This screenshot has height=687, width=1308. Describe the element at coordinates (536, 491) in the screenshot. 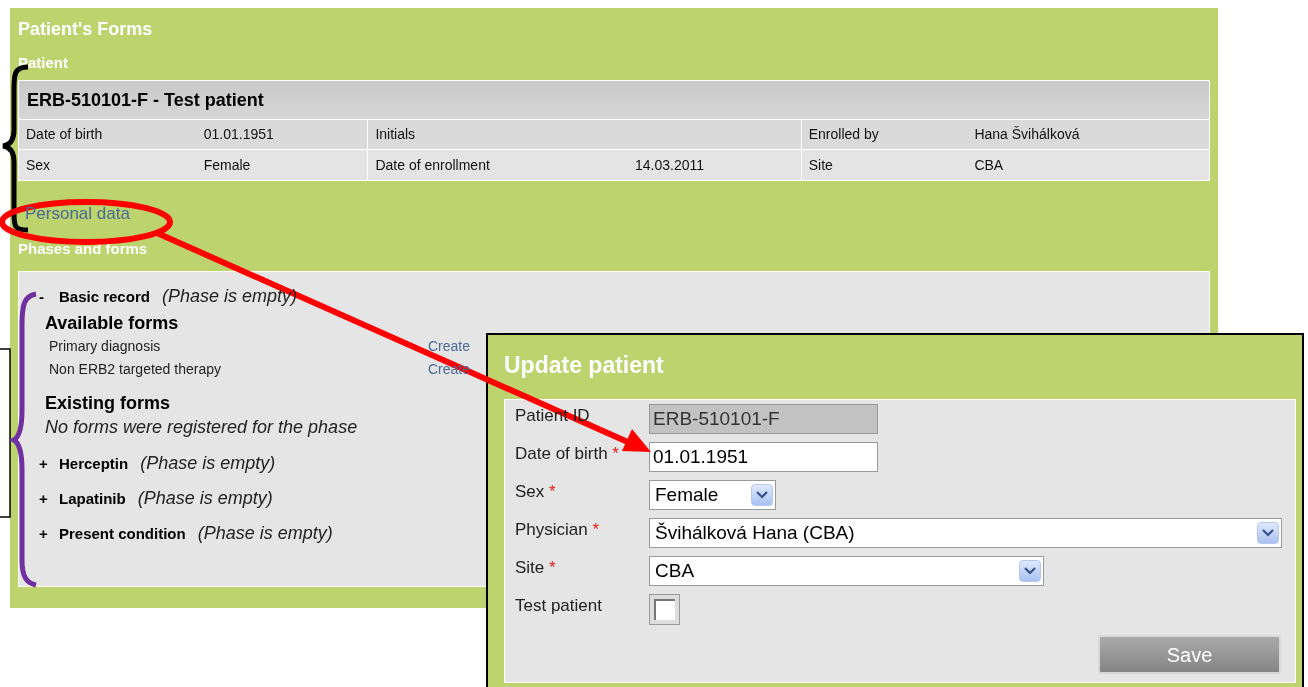

I see `field-label: Sex *` at that location.